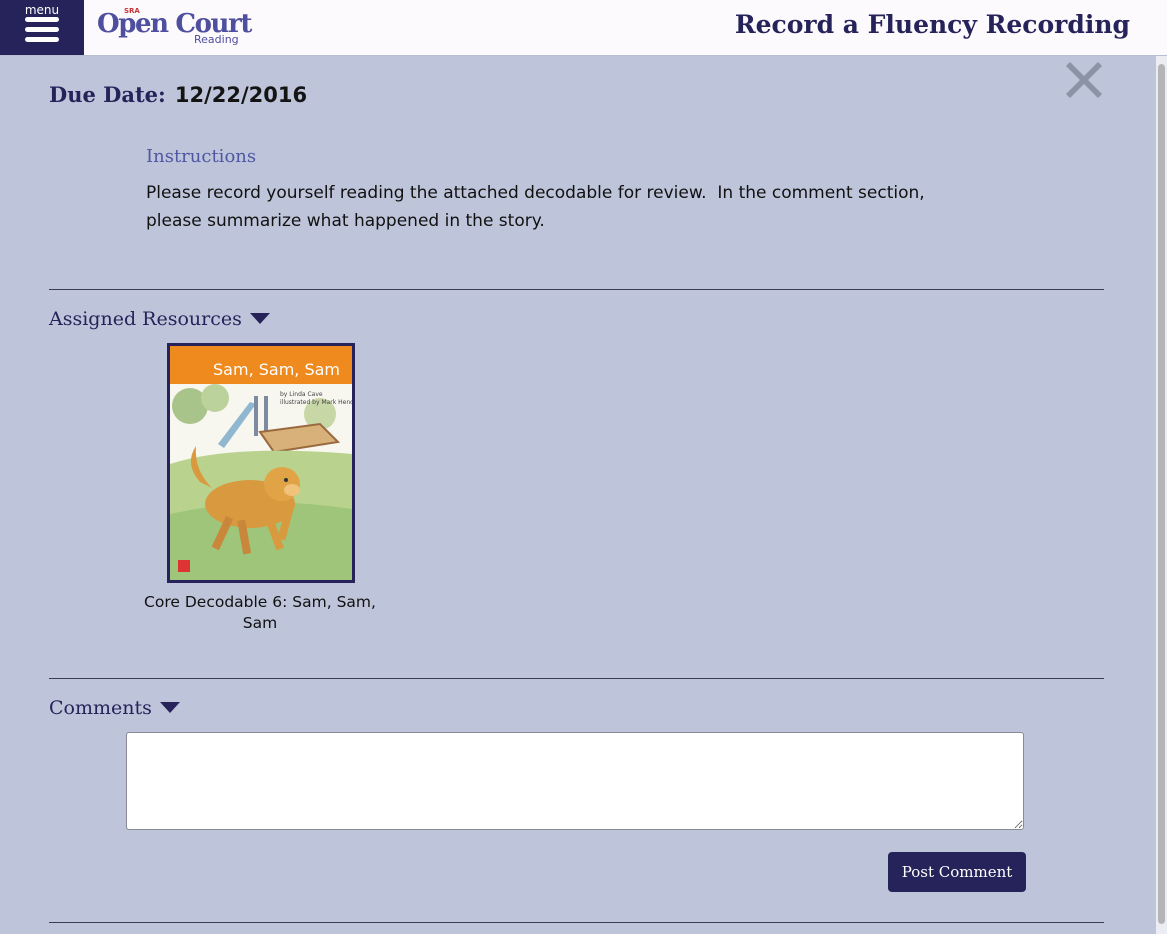 Image resolution: width=1167 pixels, height=934 pixels. I want to click on comment-input, so click(575, 781).